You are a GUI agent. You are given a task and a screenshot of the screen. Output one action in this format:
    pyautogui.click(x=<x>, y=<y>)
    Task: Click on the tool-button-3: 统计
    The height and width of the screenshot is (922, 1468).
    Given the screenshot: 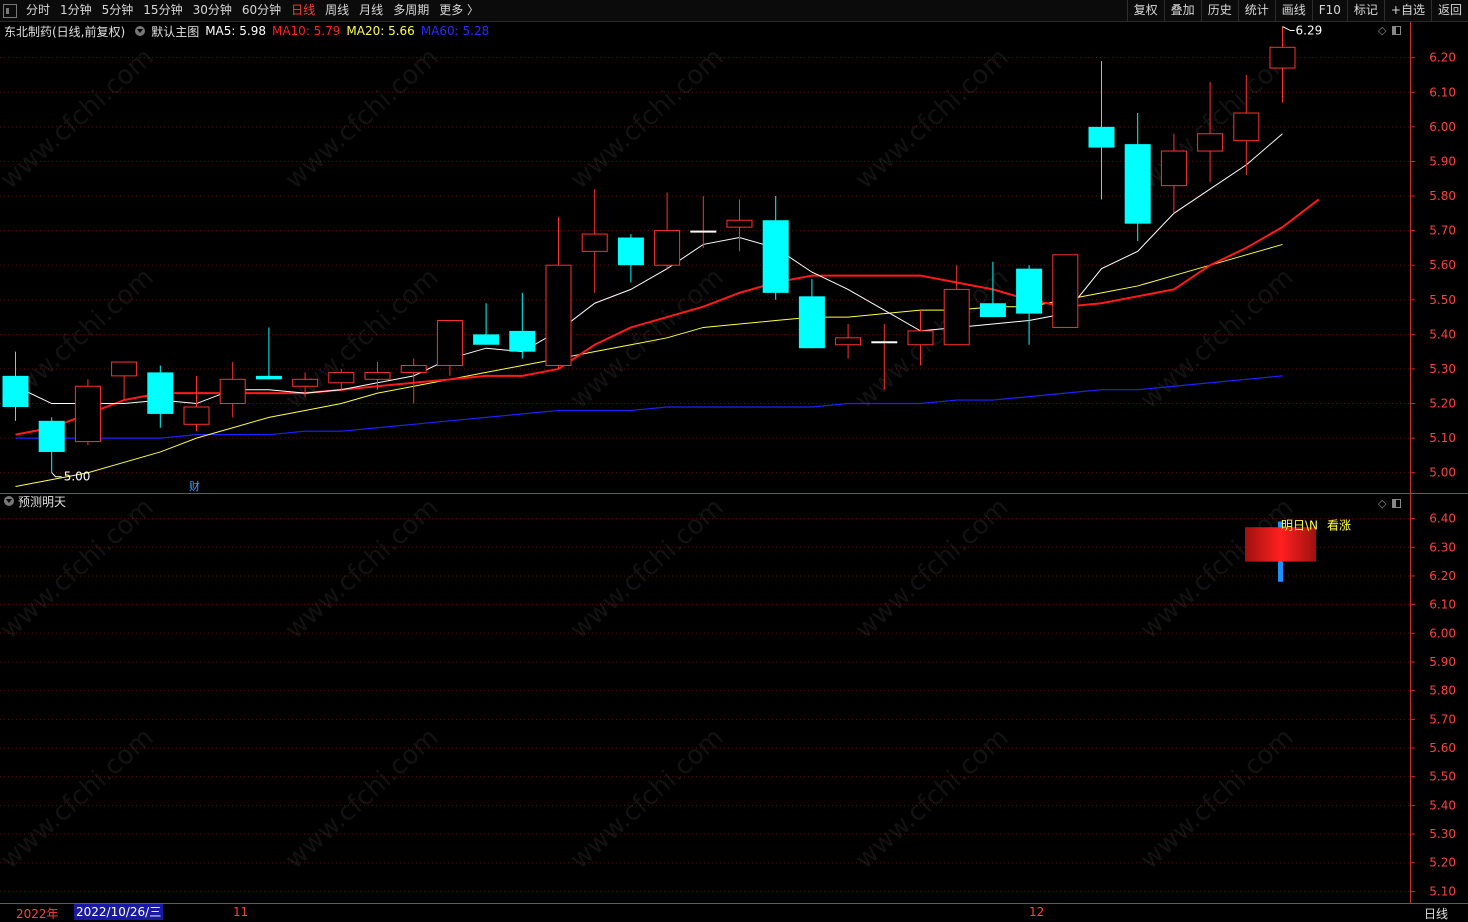 What is the action you would take?
    pyautogui.click(x=1256, y=10)
    